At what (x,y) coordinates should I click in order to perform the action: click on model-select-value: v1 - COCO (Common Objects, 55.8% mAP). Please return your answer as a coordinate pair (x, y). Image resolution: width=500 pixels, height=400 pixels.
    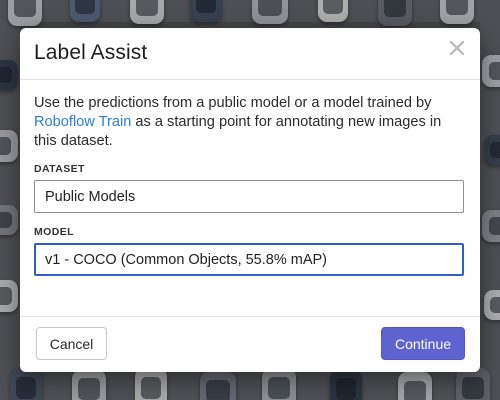
    Looking at the image, I should click on (186, 259).